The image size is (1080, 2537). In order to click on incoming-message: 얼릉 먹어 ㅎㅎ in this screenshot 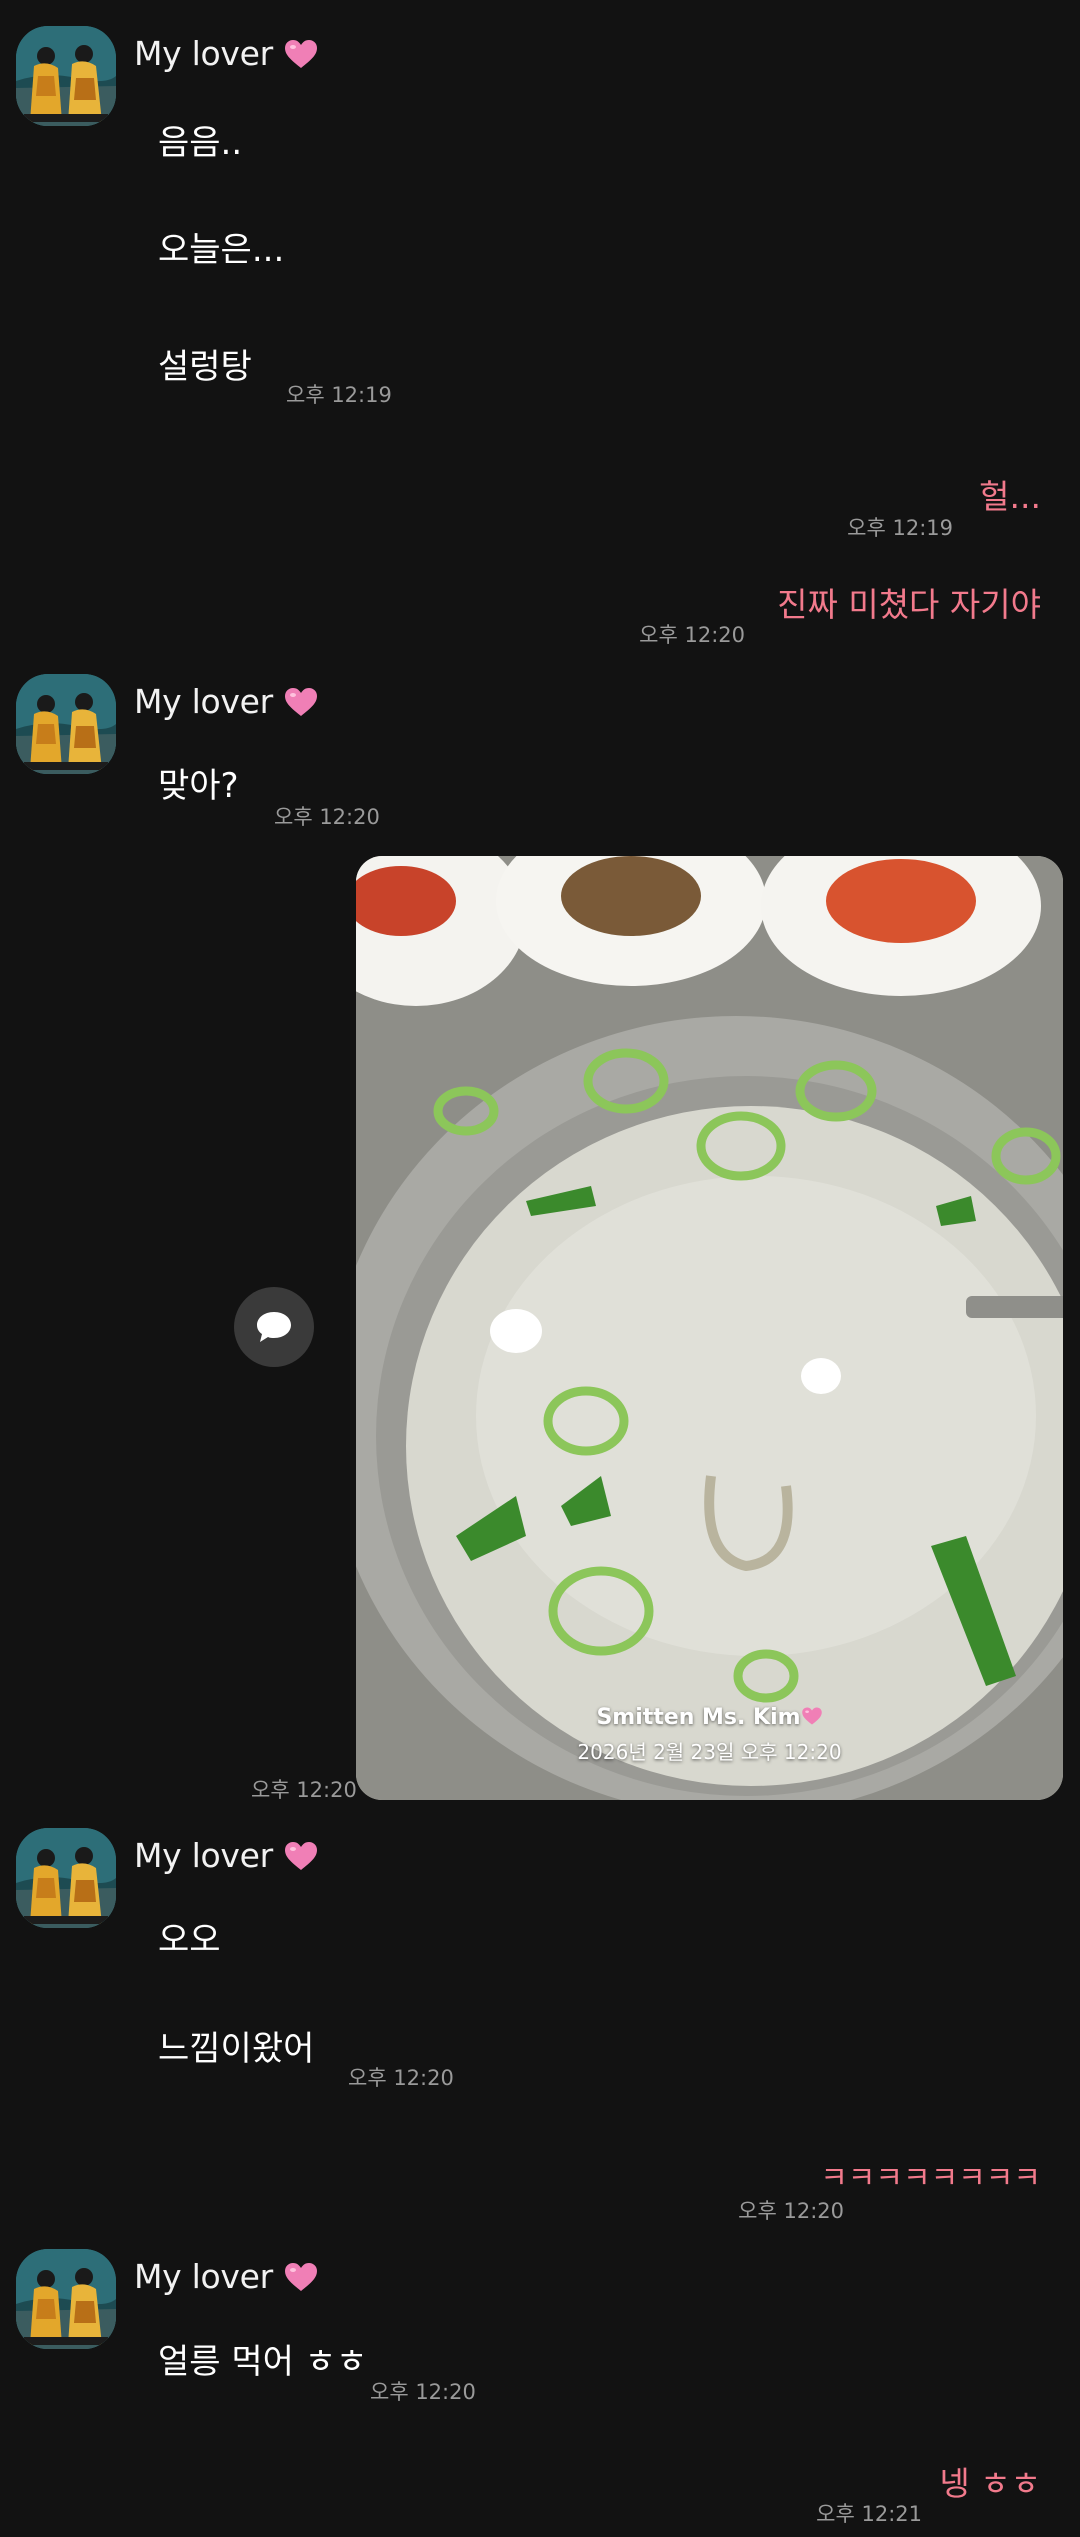, I will do `click(262, 2358)`.